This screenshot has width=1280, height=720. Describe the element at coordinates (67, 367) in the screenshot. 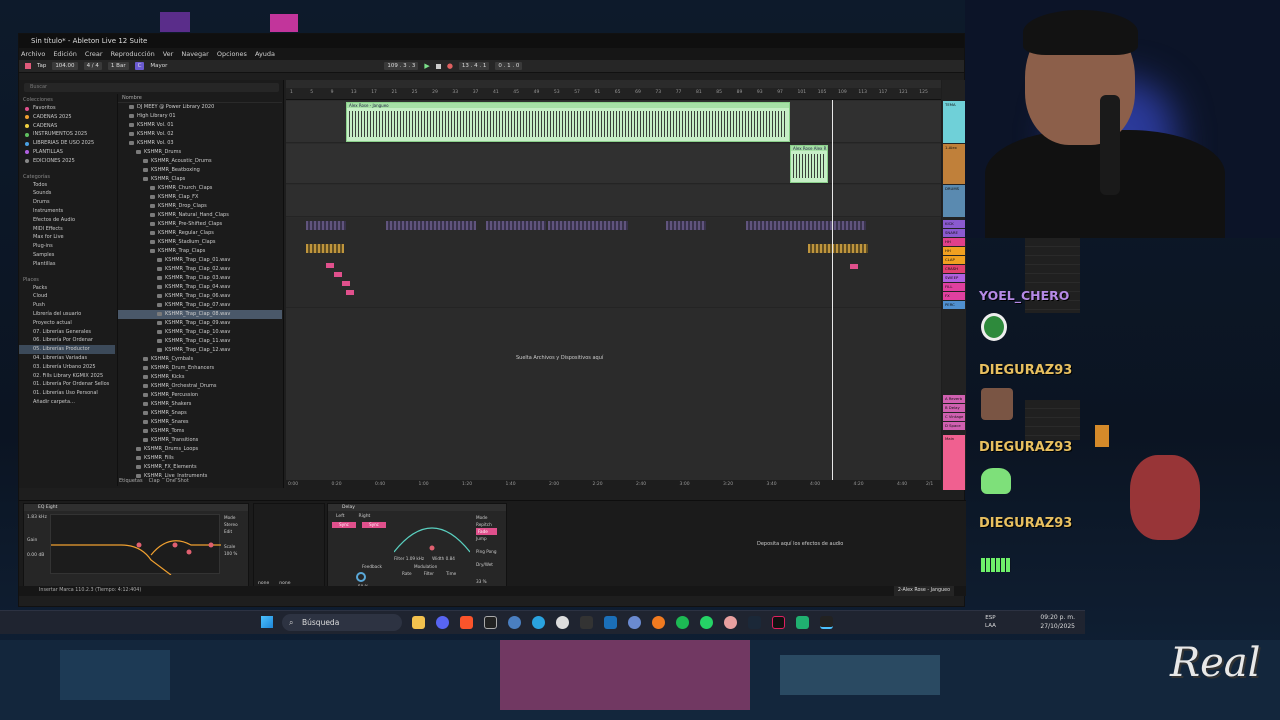

I see `place-item: 03. Librería Urbano 2025` at that location.